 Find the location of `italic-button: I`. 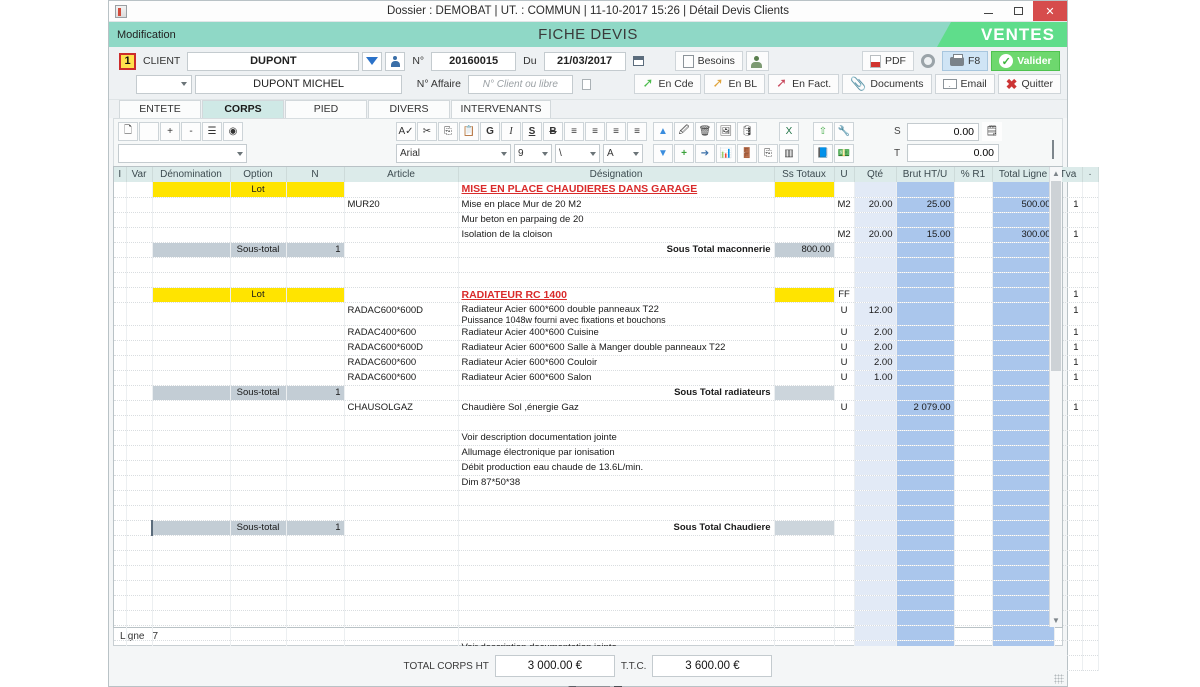

italic-button: I is located at coordinates (511, 131).